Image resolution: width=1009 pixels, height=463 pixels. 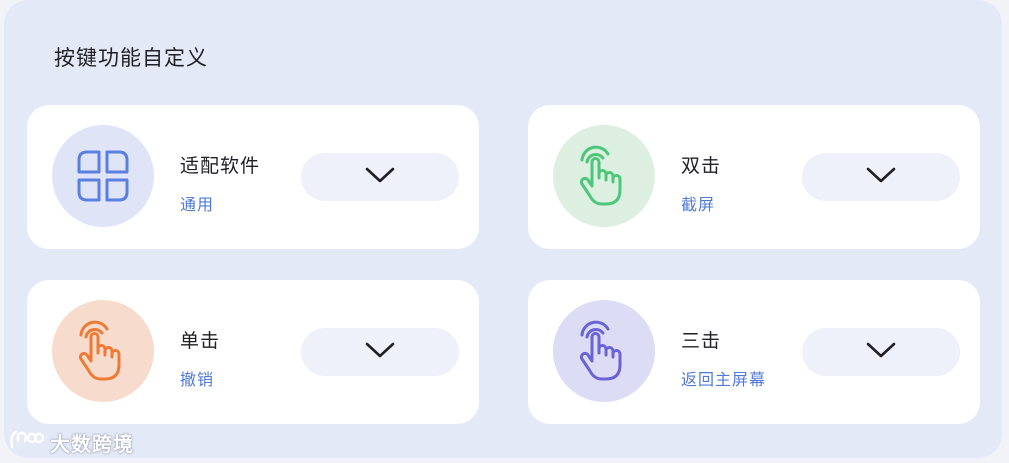 I want to click on watermark: 大数跨境, so click(x=71, y=442).